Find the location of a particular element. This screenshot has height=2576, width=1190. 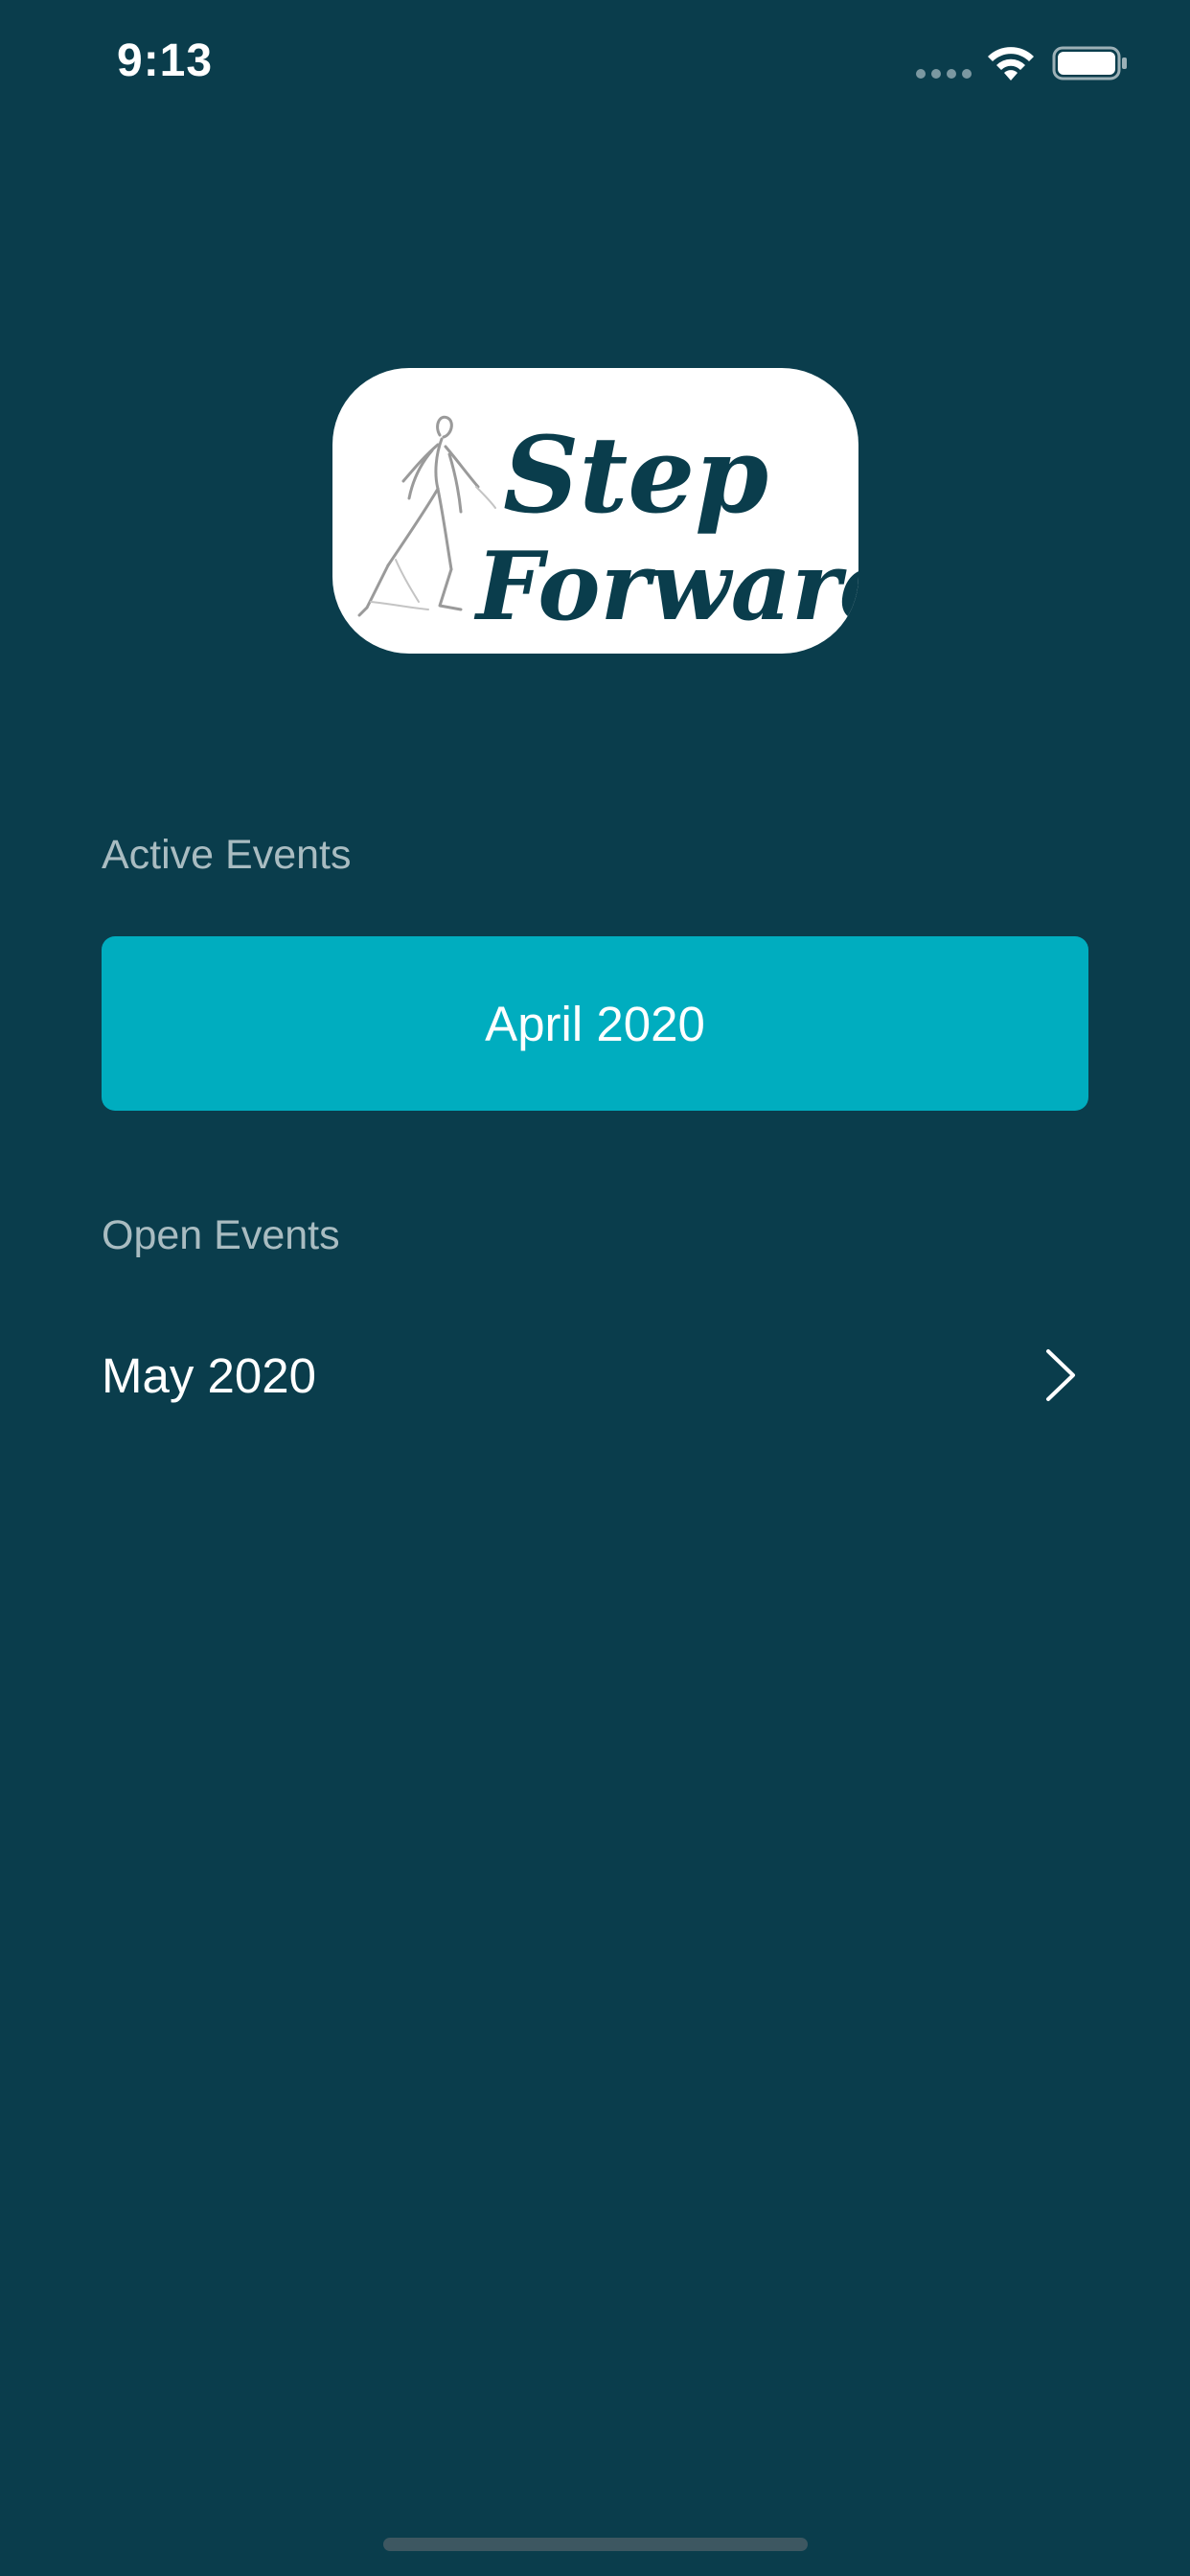

active-event-button: April 2020 is located at coordinates (595, 1023).